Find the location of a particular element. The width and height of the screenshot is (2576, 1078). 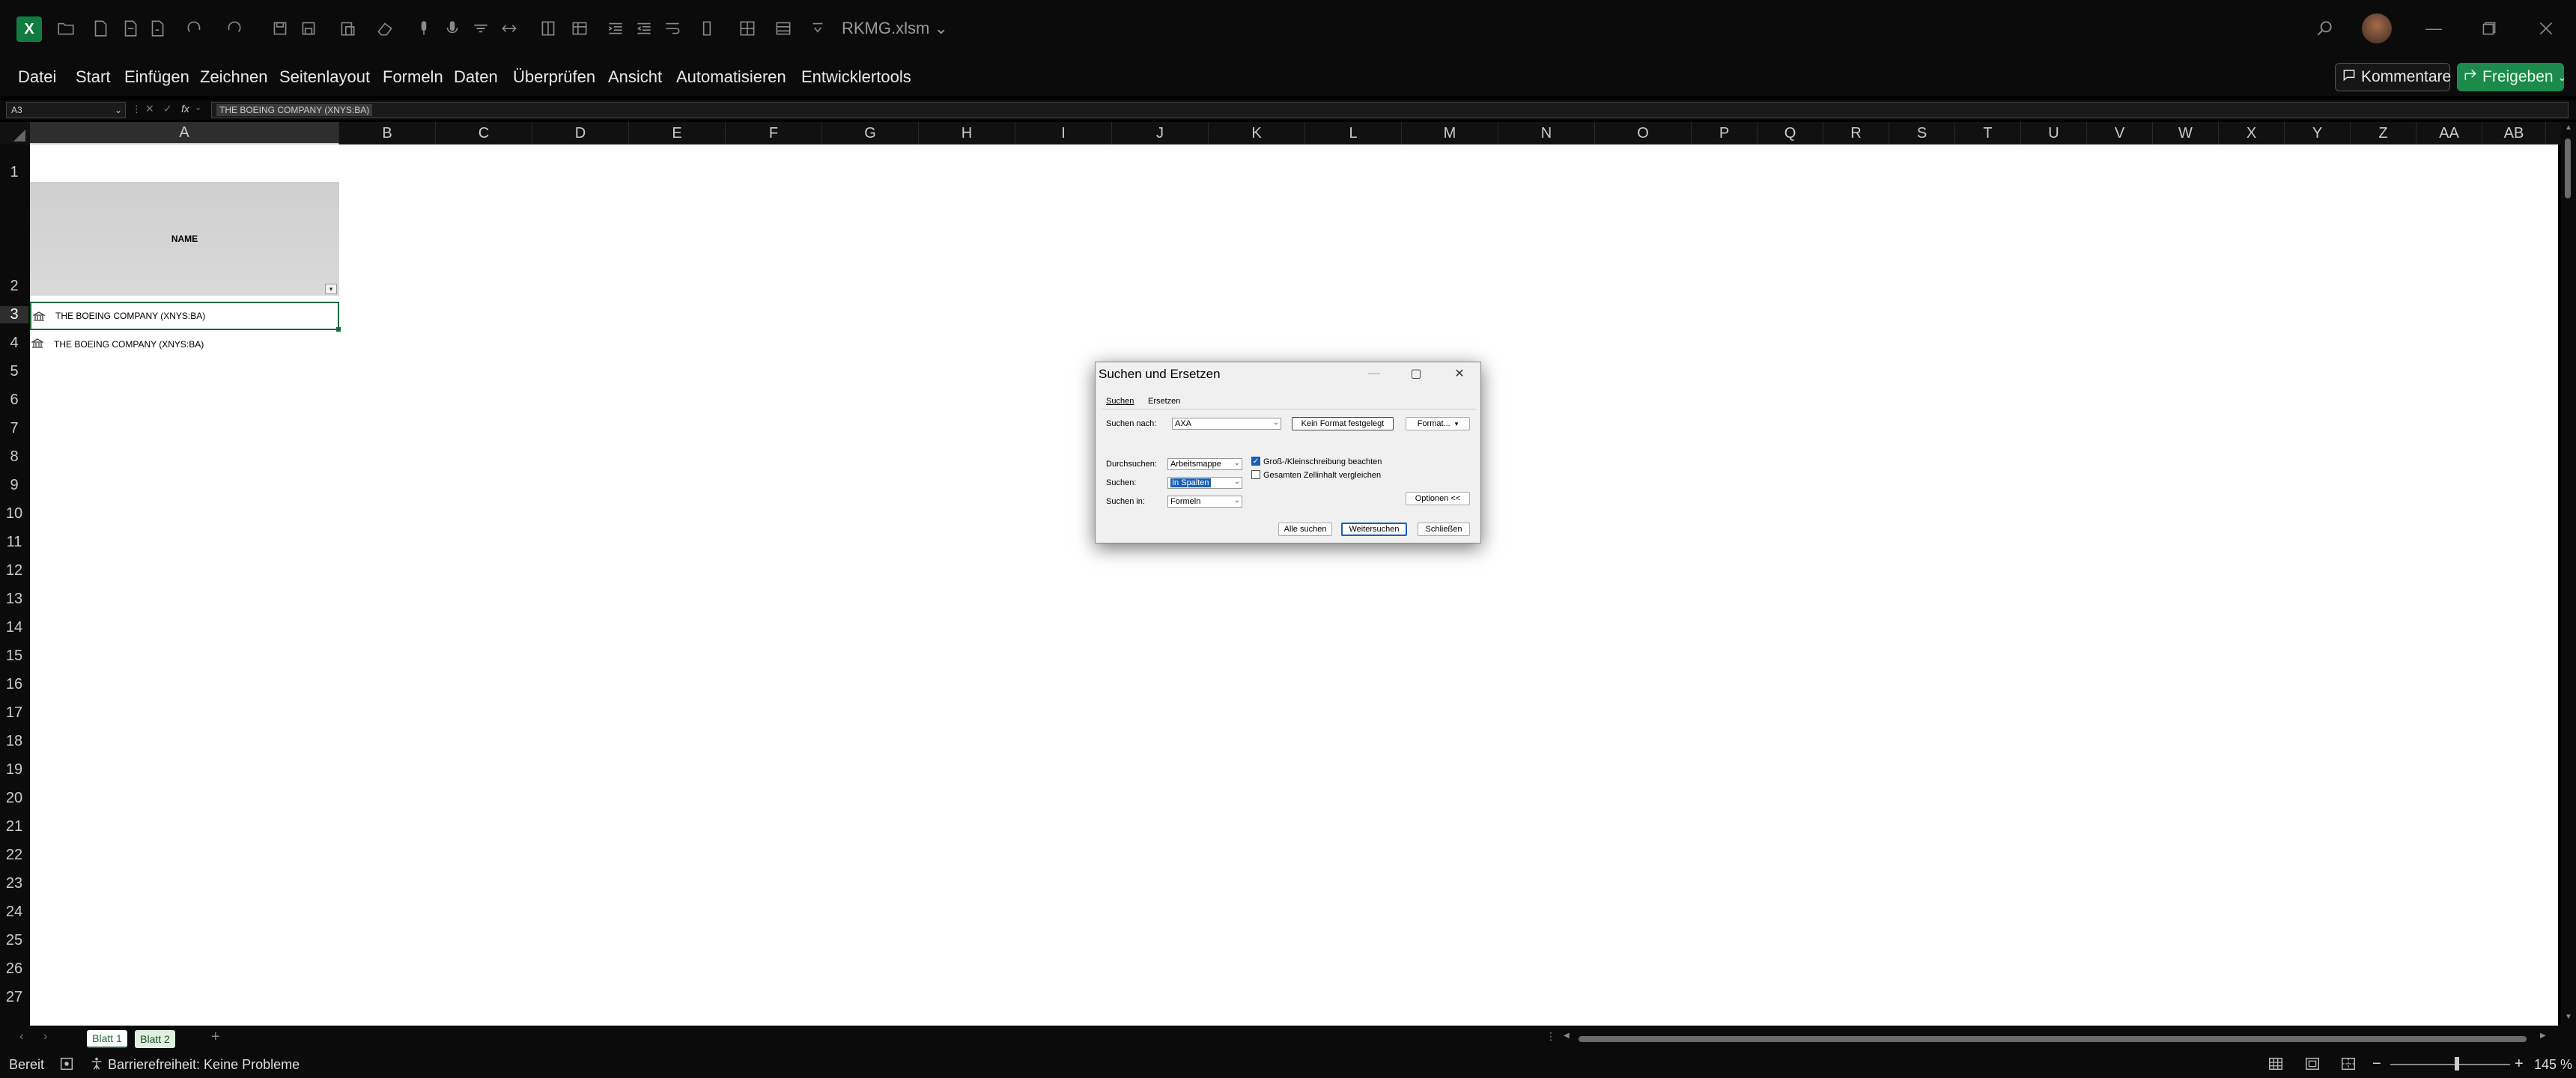

maximize-icon: ▢ is located at coordinates (1416, 373).